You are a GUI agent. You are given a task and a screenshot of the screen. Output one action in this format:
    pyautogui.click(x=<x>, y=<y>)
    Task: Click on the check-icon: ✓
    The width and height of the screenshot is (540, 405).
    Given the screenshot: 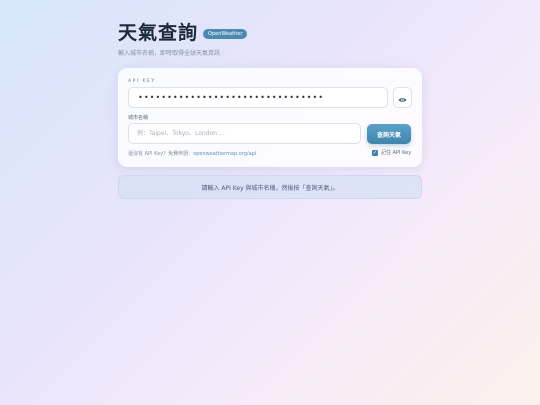 What is the action you would take?
    pyautogui.click(x=375, y=152)
    